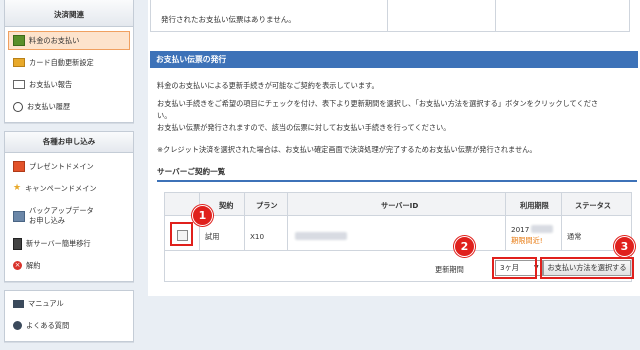 This screenshot has height=350, width=640. I want to click on sidebar-item-label: 新サーバー簡単移行, so click(58, 243).